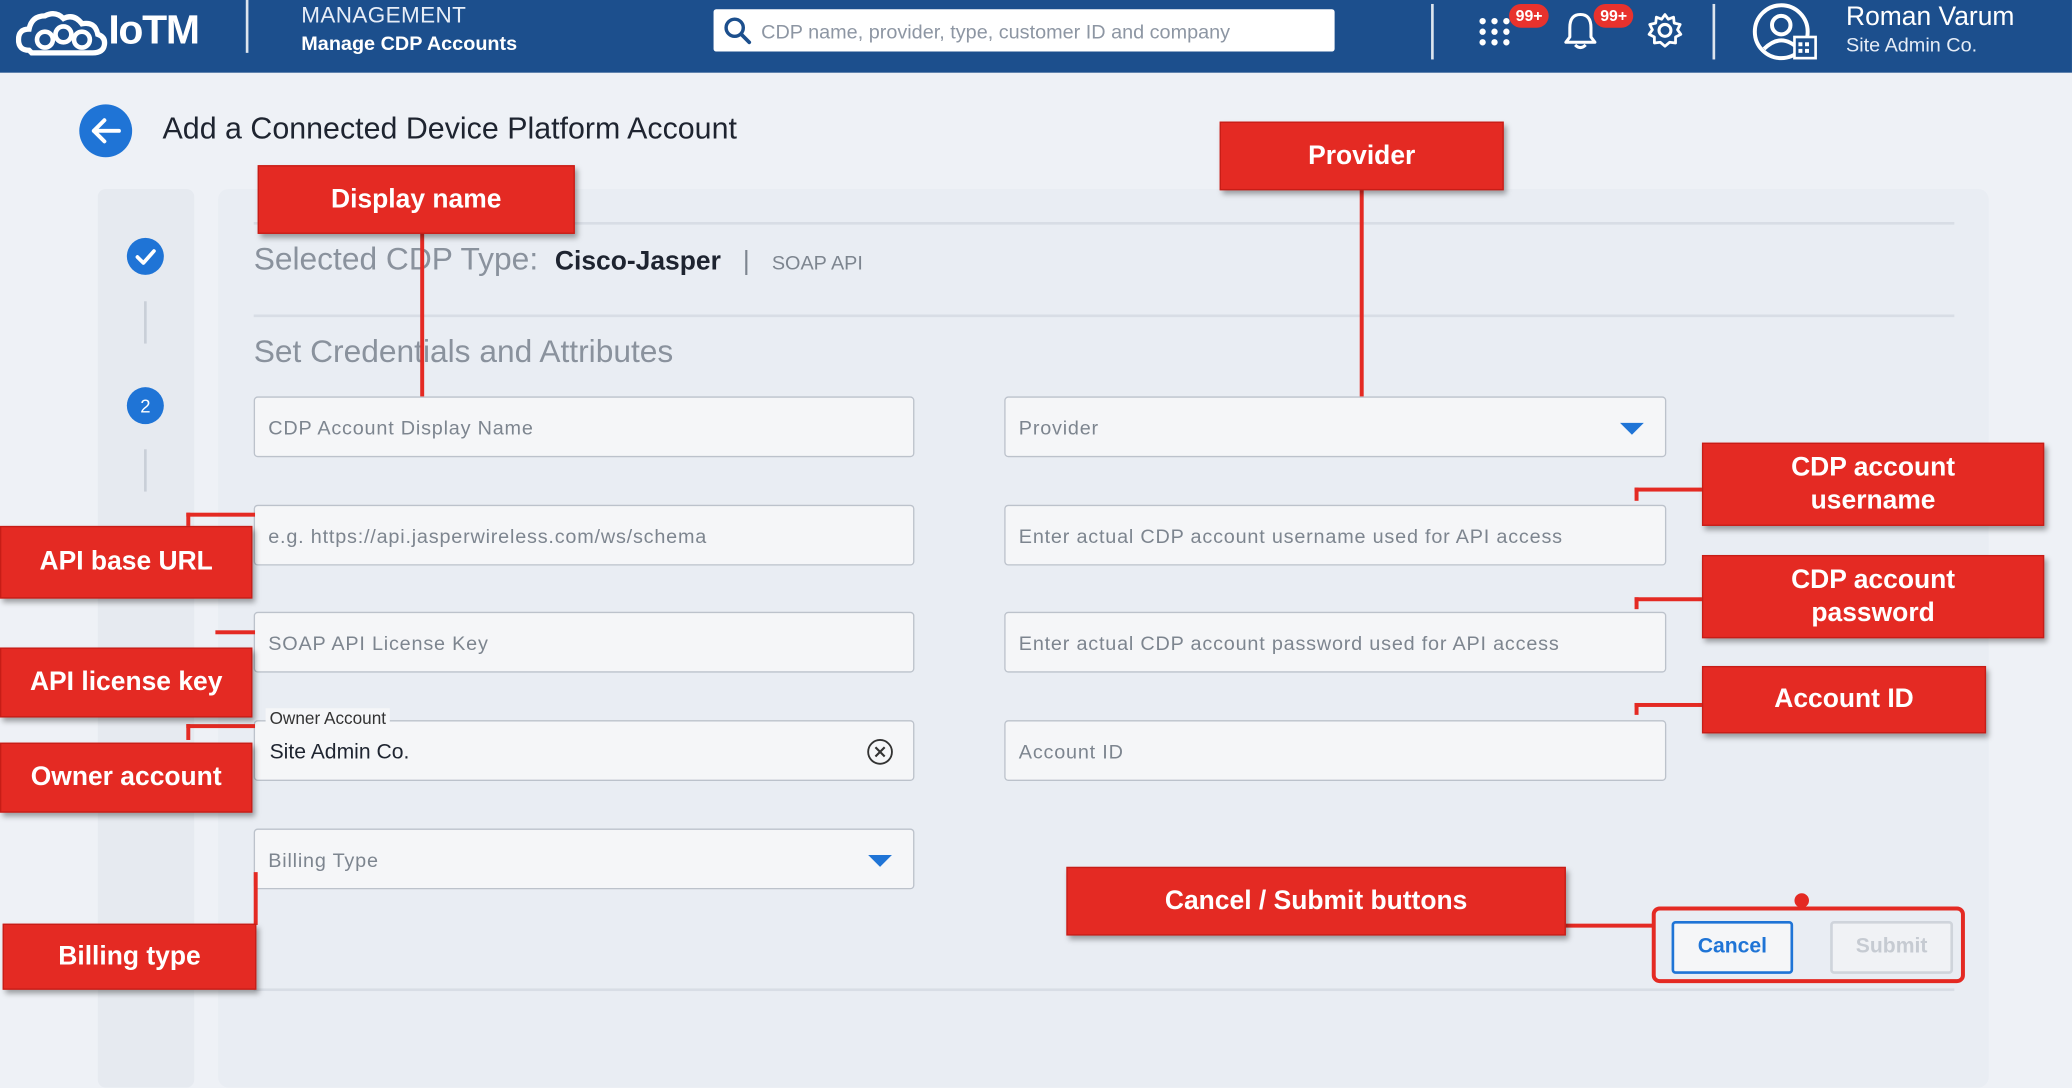 The width and height of the screenshot is (2072, 1088). What do you see at coordinates (409, 44) in the screenshot?
I see `section-subtitle: Manage CDP Accounts` at bounding box center [409, 44].